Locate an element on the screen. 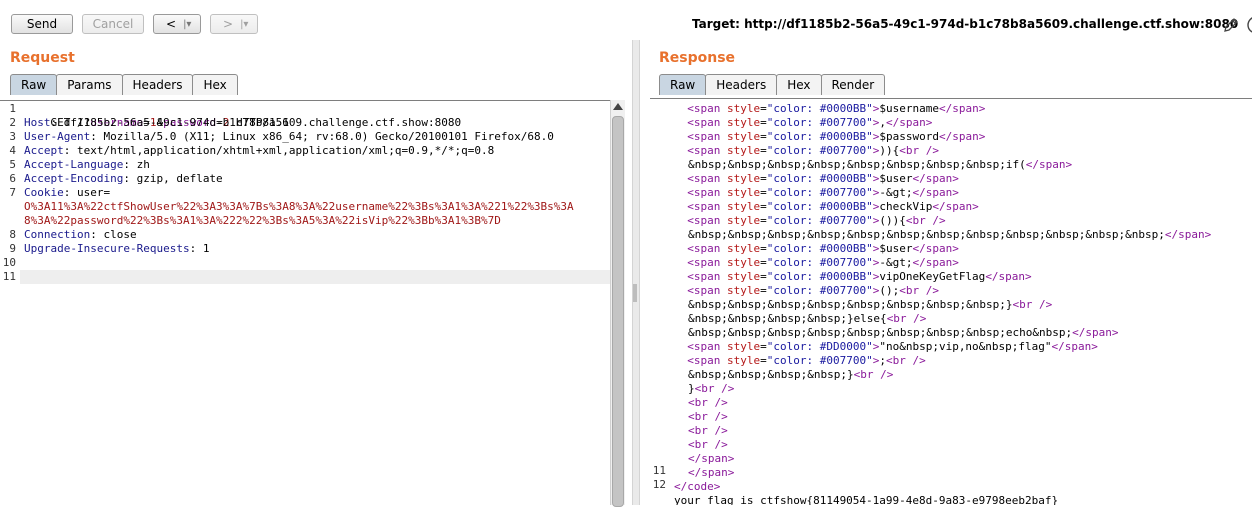  html-tag: </code> is located at coordinates (697, 486).